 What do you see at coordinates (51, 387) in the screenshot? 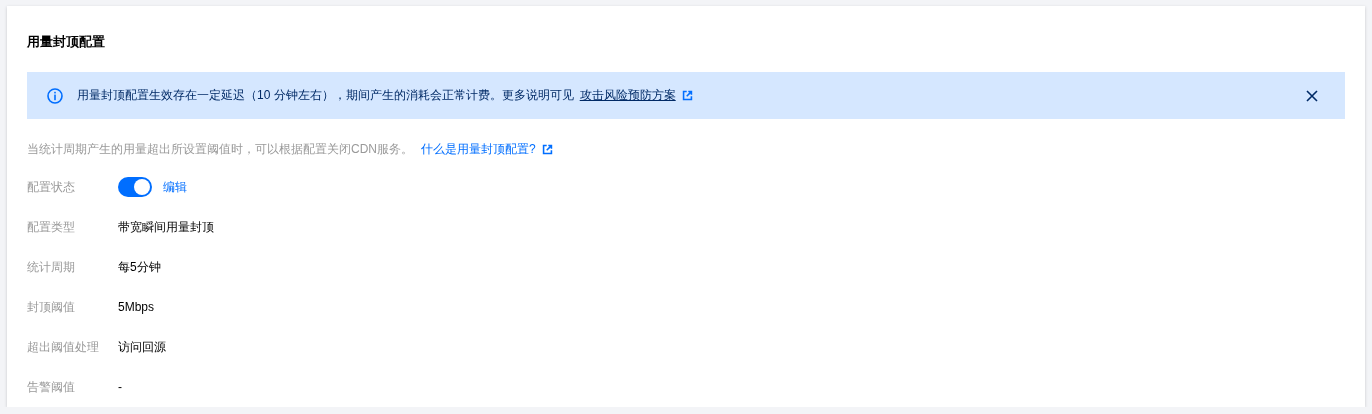
I see `field-label: 告警阈值` at bounding box center [51, 387].